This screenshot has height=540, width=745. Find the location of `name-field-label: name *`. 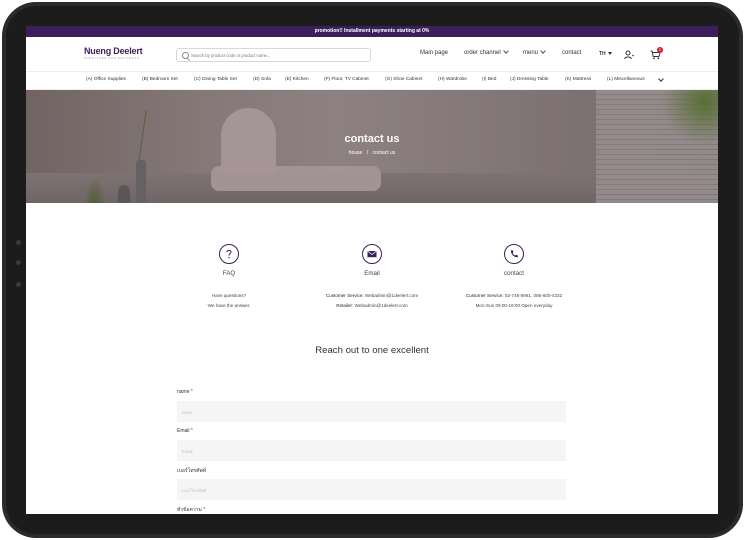

name-field-label: name * is located at coordinates (185, 392).